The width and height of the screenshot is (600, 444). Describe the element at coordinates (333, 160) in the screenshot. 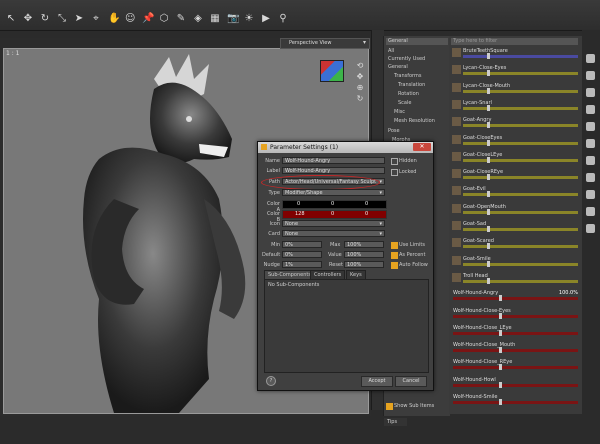

I see `name-field: Wolf-Hound-Angry` at that location.